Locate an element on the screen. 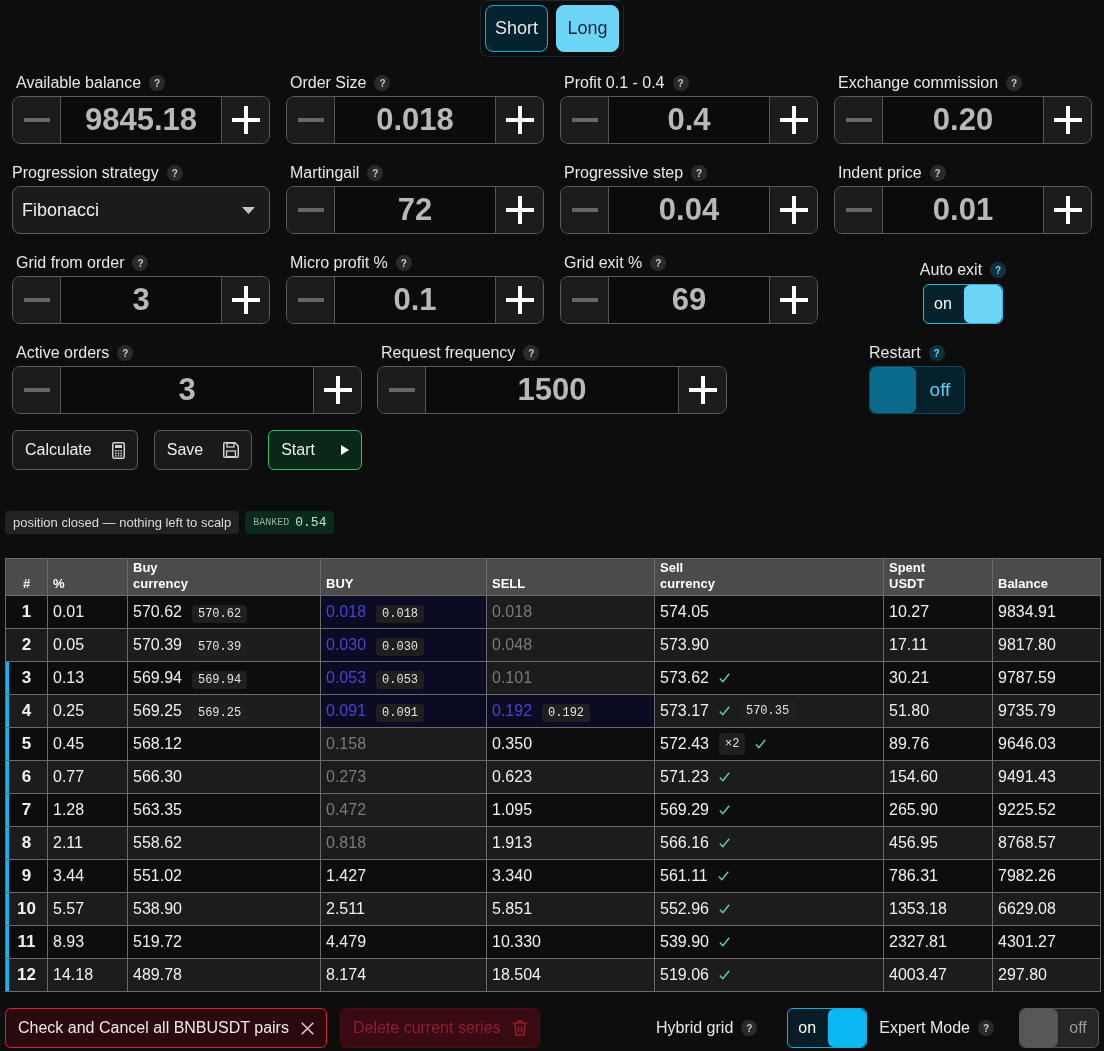 The width and height of the screenshot is (1104, 1051). table-cell: 14.18 is located at coordinates (87, 975).